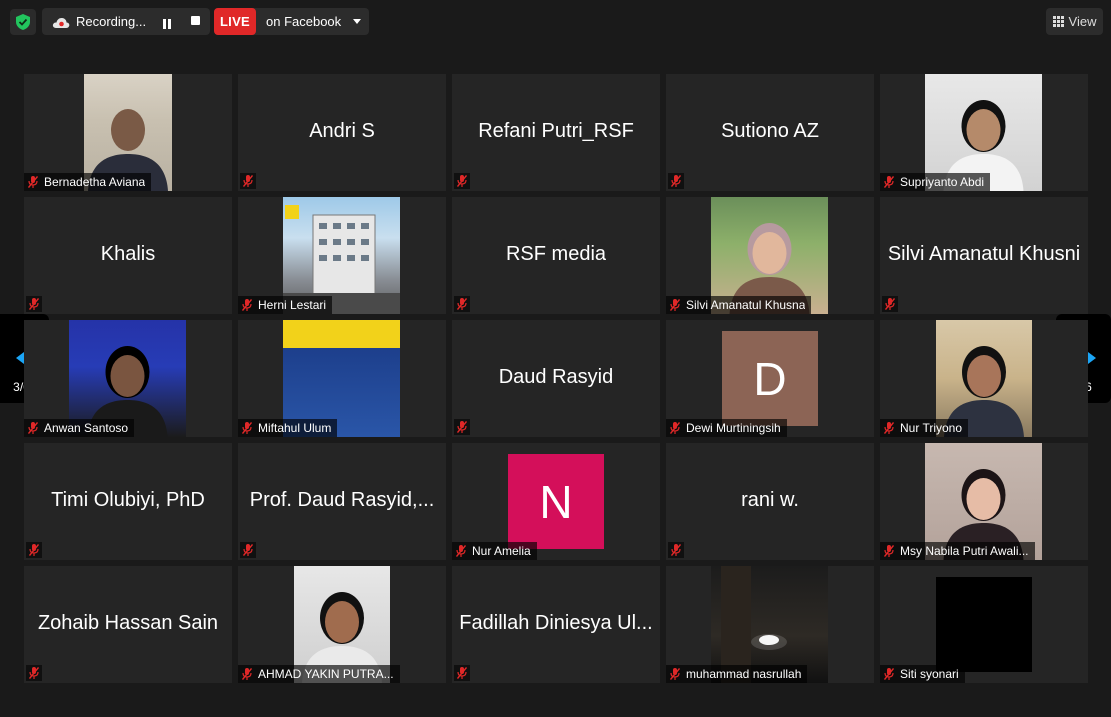 The height and width of the screenshot is (717, 1111). Describe the element at coordinates (235, 21) in the screenshot. I see `live-badge: LIVE` at that location.